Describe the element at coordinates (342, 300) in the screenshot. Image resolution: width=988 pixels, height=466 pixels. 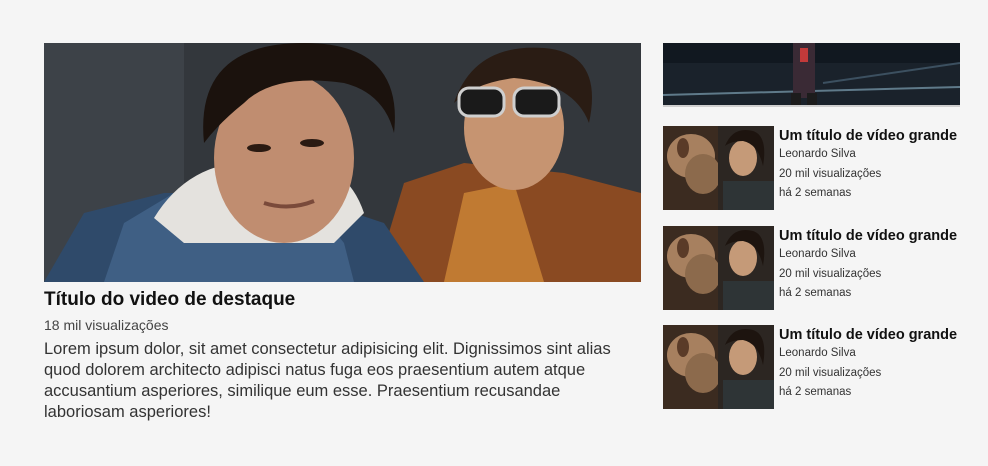
I see `featured-video-title: Título do video de destaque` at that location.